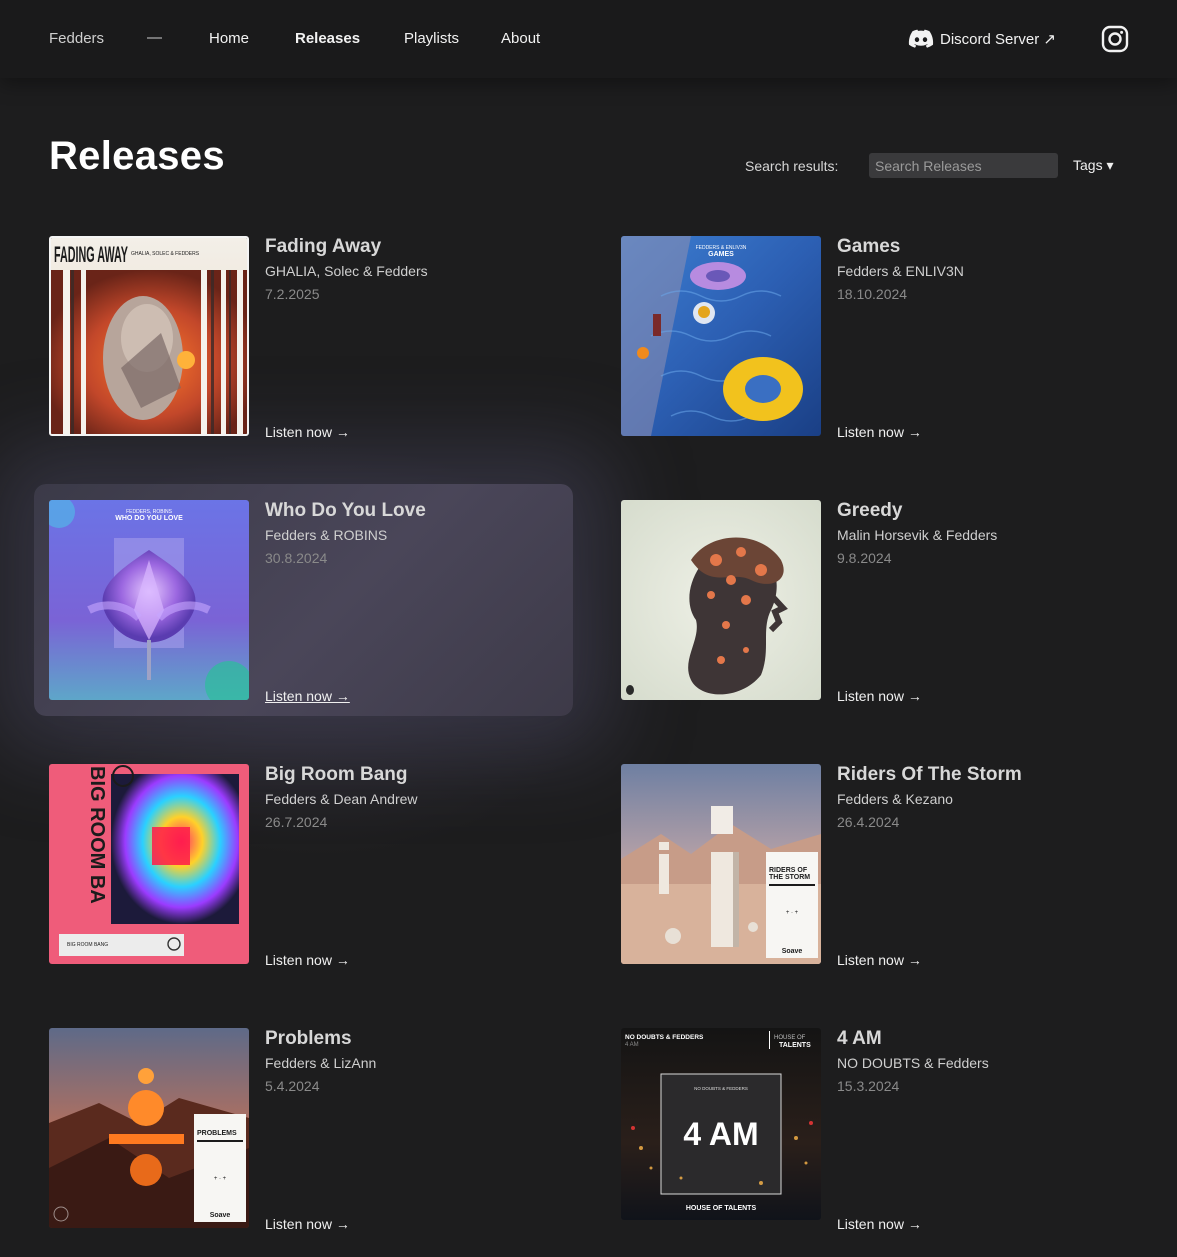 The image size is (1177, 1257). What do you see at coordinates (913, 1063) in the screenshot?
I see `release-artists: NO DOUBTS & Fedders` at bounding box center [913, 1063].